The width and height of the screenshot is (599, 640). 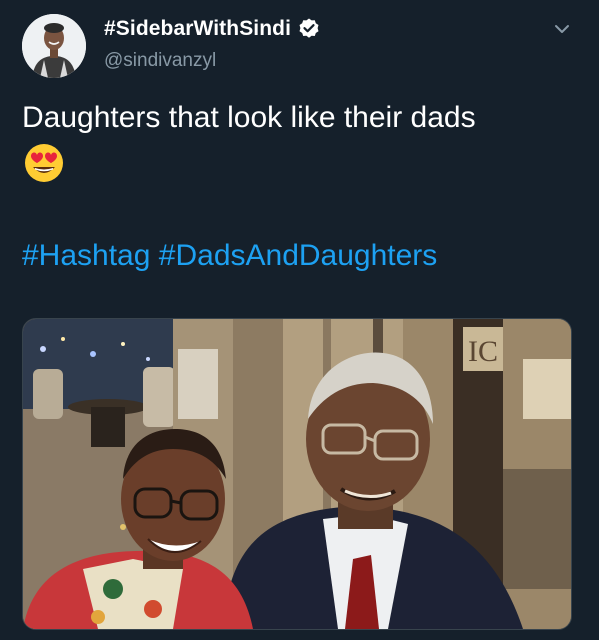 What do you see at coordinates (212, 61) in the screenshot?
I see `user-handle: @sindivanzyl` at bounding box center [212, 61].